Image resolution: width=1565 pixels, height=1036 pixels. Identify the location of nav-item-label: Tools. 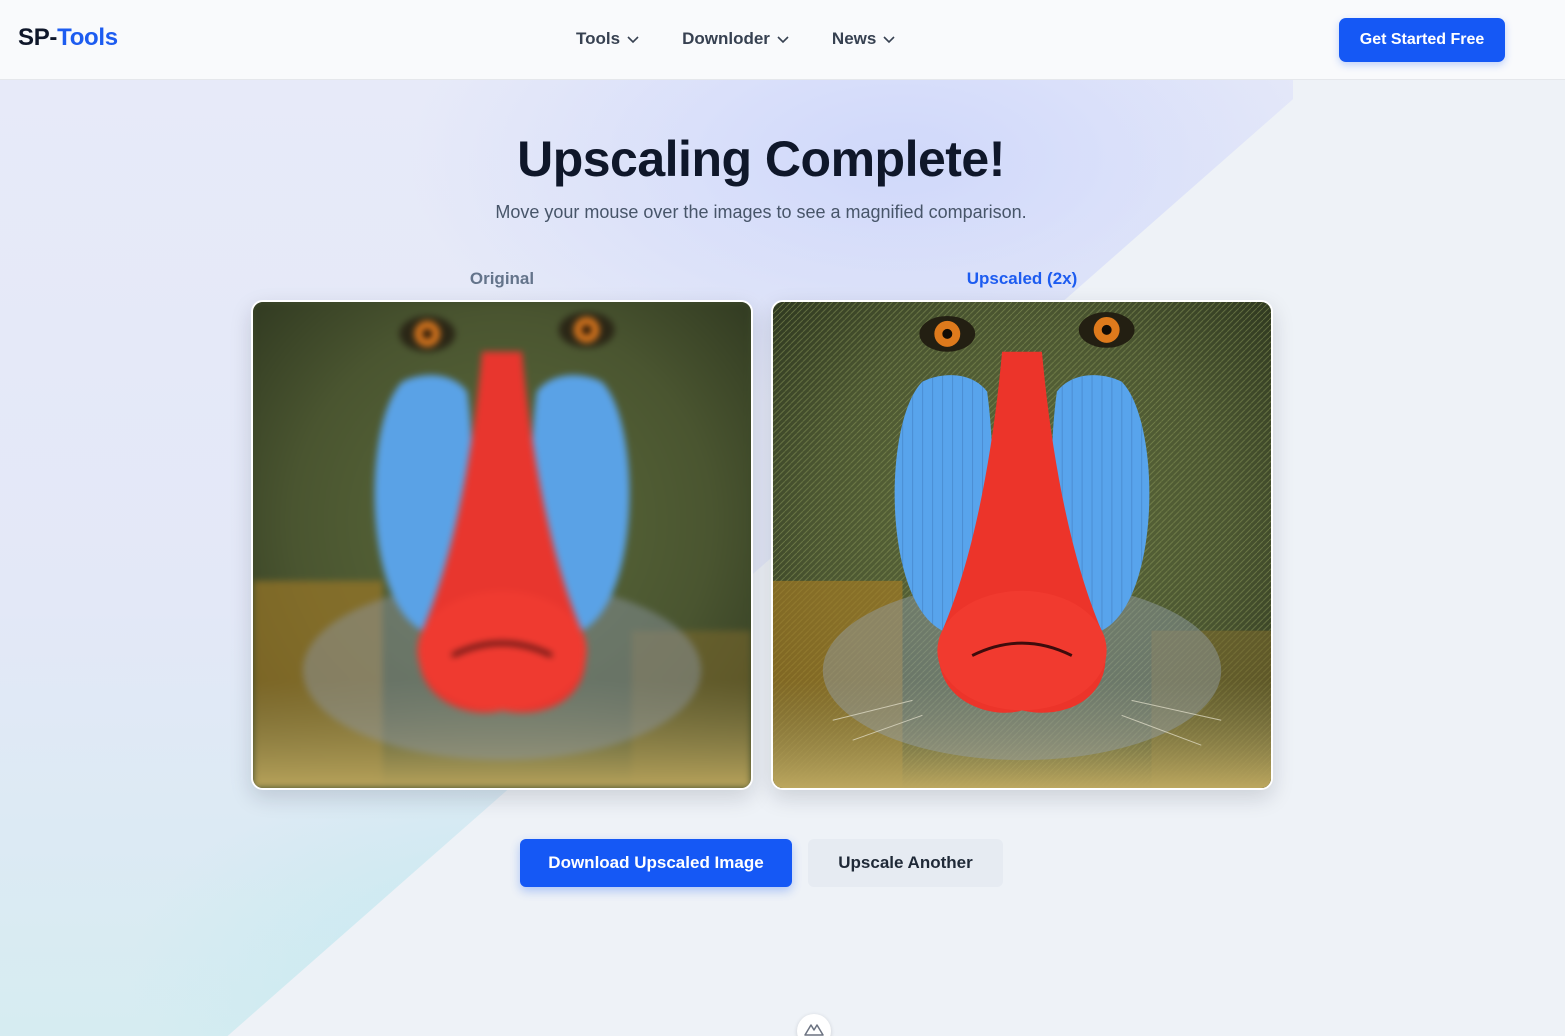
(598, 38).